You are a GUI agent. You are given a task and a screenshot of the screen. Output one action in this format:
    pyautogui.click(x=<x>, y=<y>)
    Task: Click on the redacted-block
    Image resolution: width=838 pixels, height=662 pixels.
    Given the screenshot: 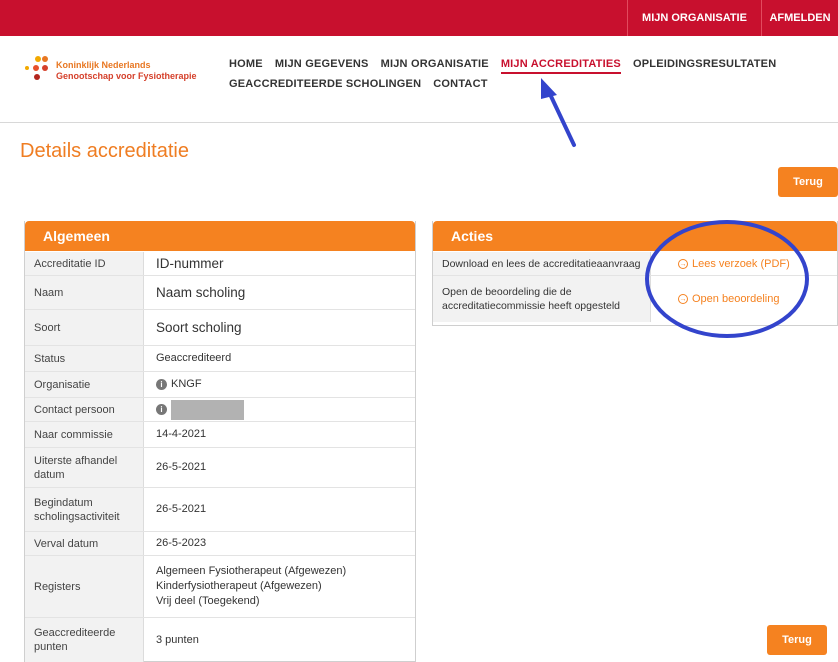 What is the action you would take?
    pyautogui.click(x=207, y=409)
    